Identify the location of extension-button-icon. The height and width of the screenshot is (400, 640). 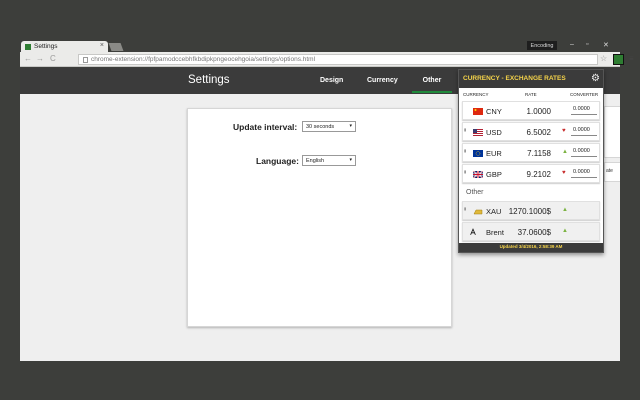
(618, 59).